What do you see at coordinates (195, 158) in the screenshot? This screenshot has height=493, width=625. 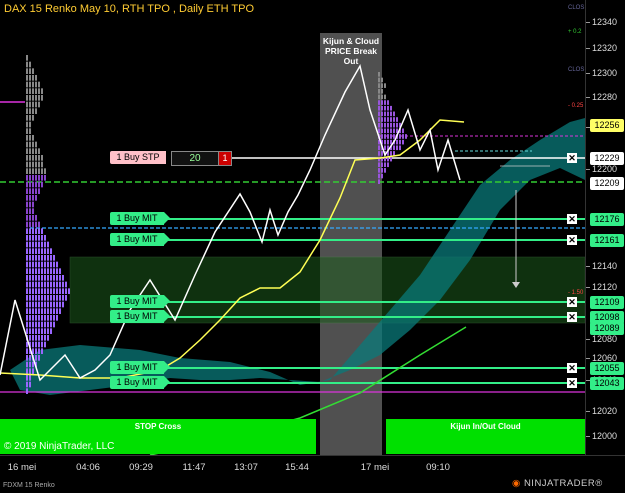 I see `stop-quantity-field: 20` at bounding box center [195, 158].